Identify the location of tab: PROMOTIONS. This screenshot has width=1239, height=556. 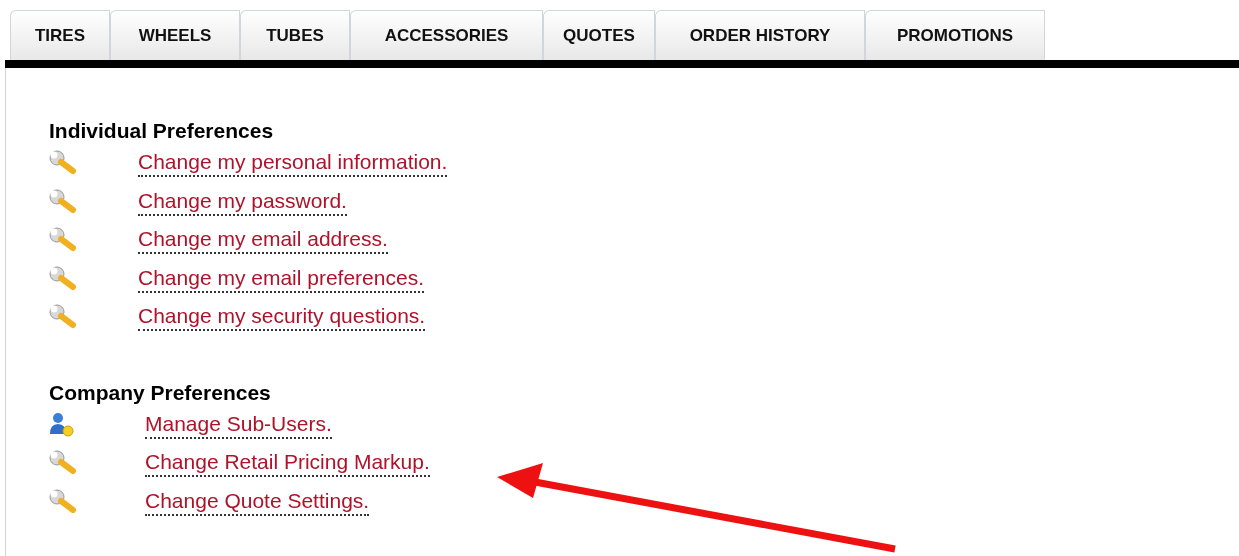
(955, 35).